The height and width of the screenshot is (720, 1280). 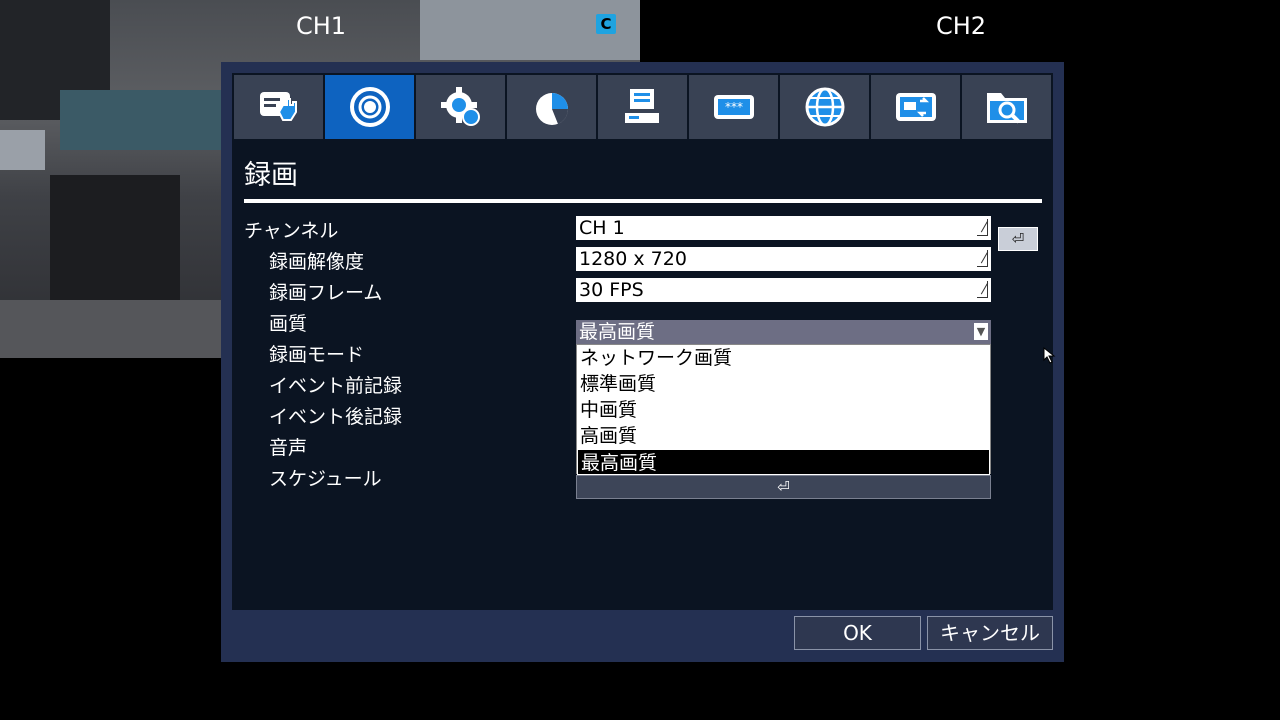 What do you see at coordinates (617, 332) in the screenshot?
I see `quality-value: 最高画質` at bounding box center [617, 332].